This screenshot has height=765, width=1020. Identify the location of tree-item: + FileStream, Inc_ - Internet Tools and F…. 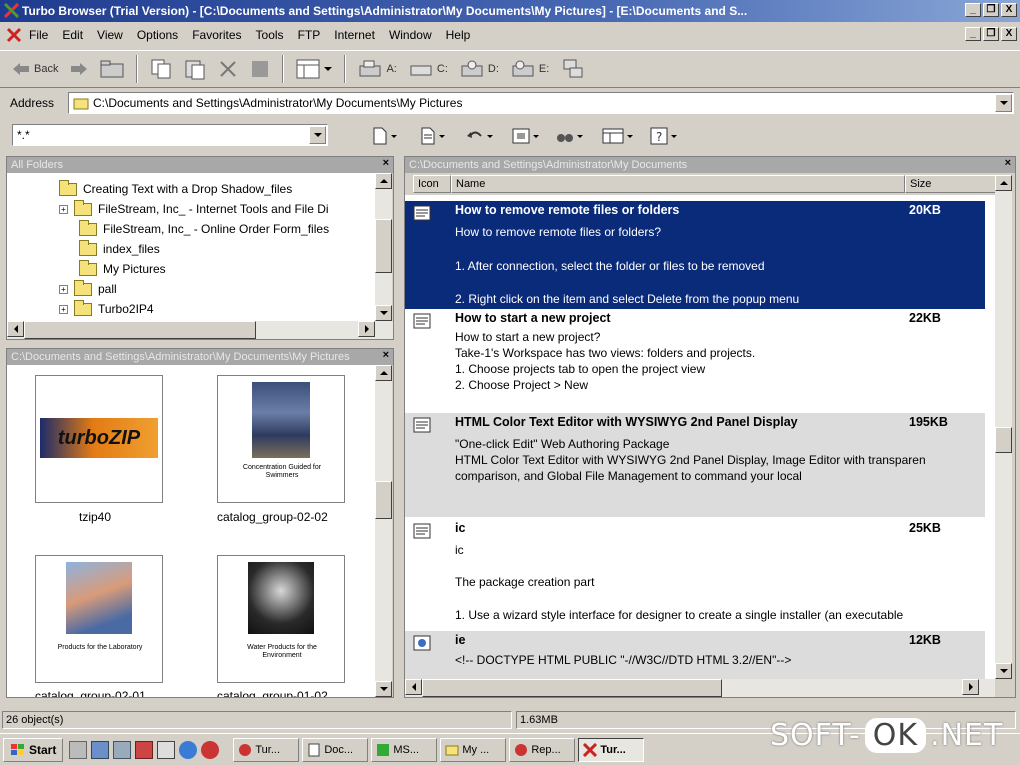
(194, 209).